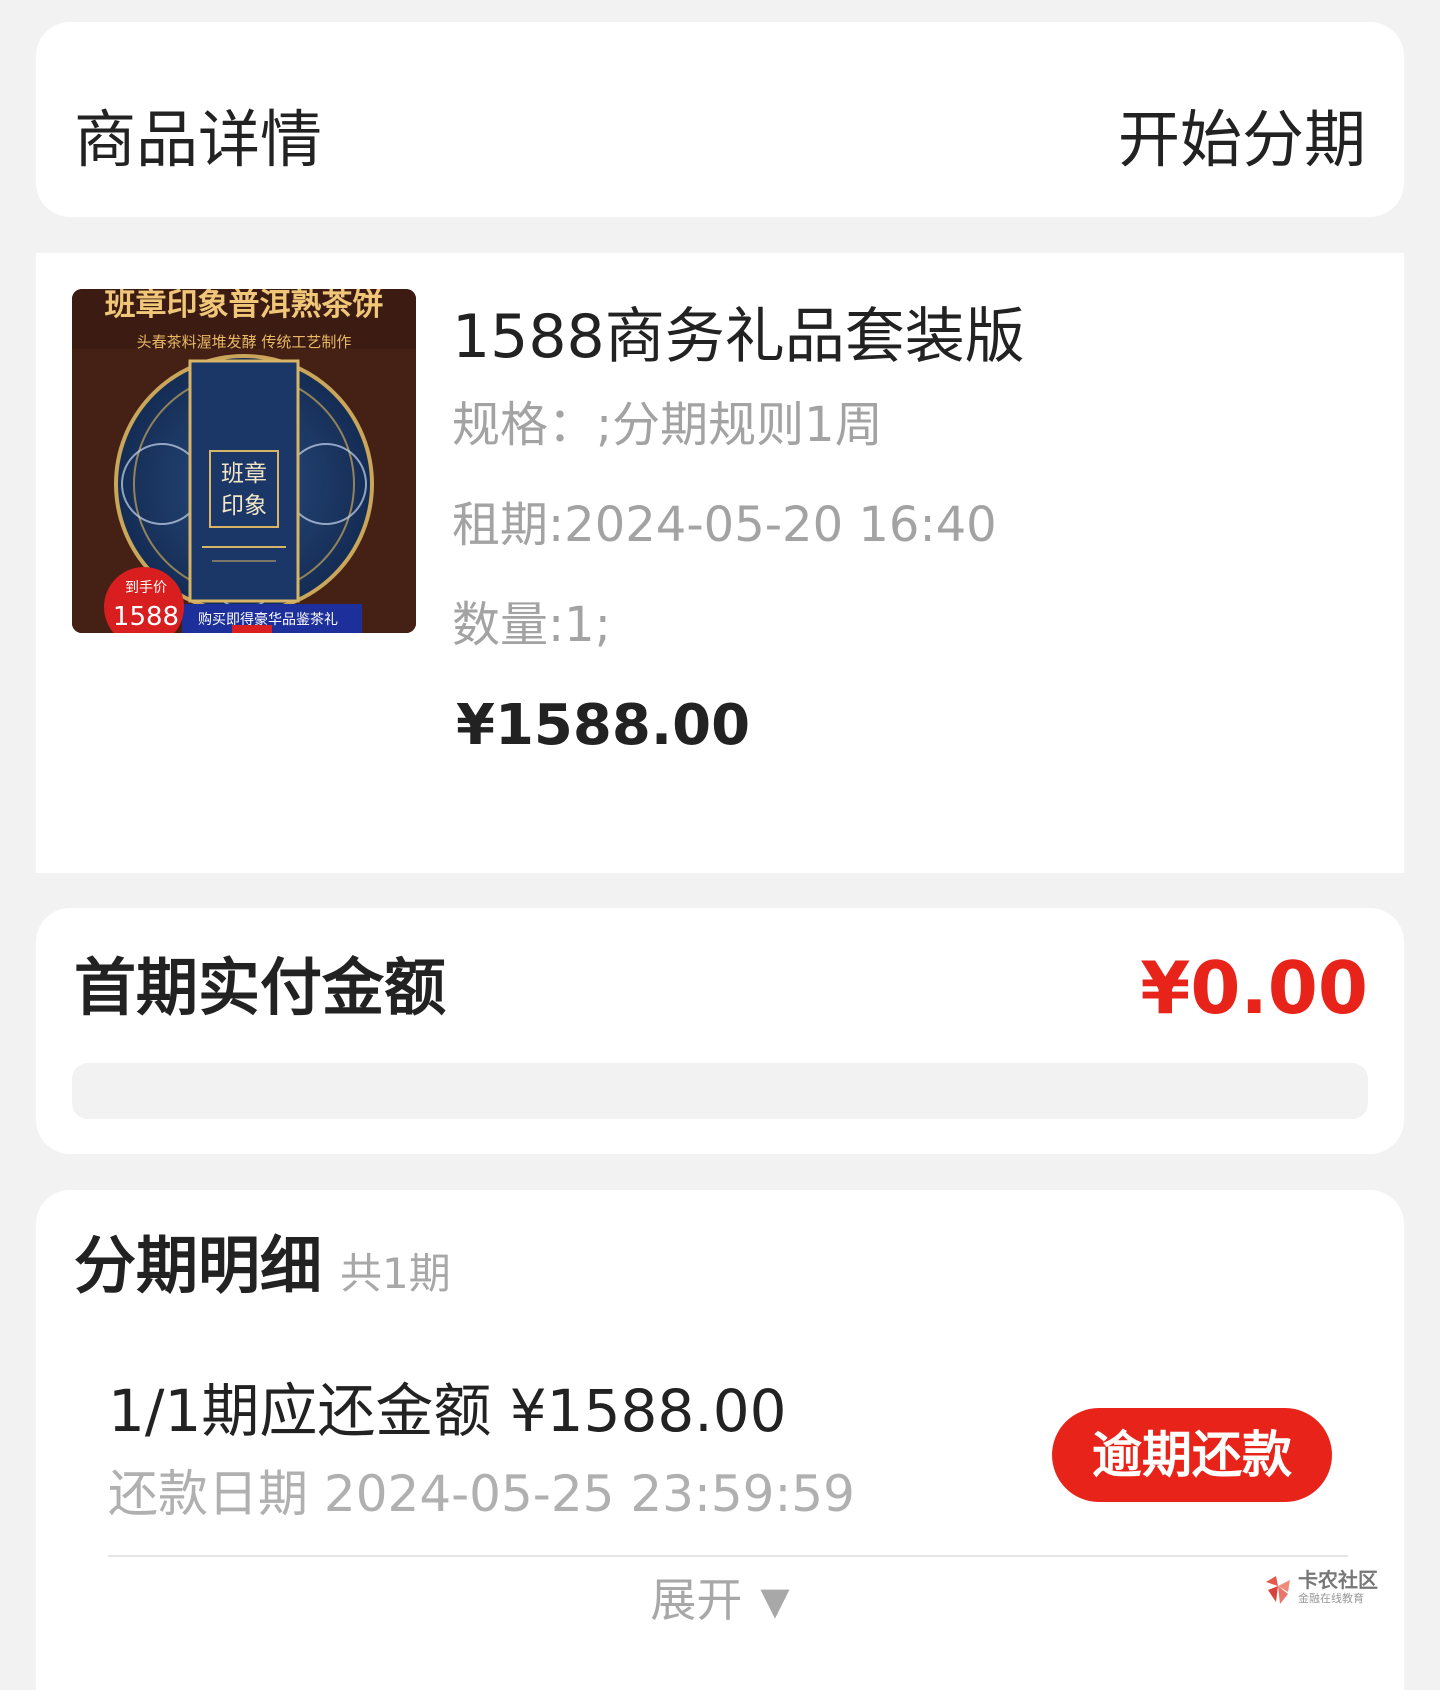  Describe the element at coordinates (395, 1273) in the screenshot. I see `installment-count: 共1期` at that location.